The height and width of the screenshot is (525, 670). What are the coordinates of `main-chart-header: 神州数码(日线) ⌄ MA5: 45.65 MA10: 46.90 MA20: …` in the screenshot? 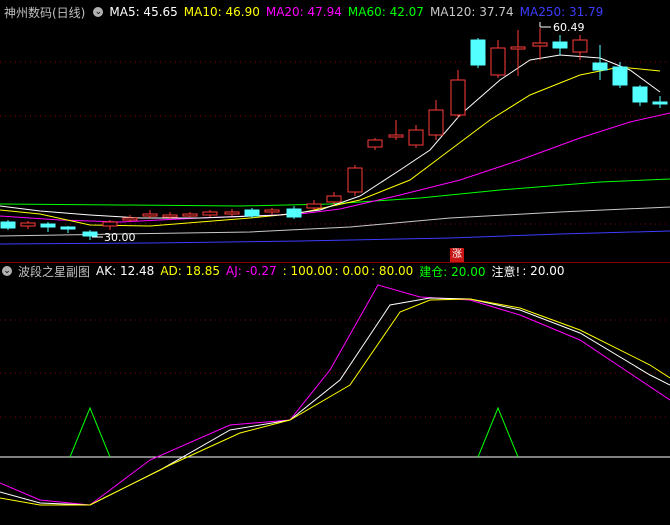 It's located at (304, 12).